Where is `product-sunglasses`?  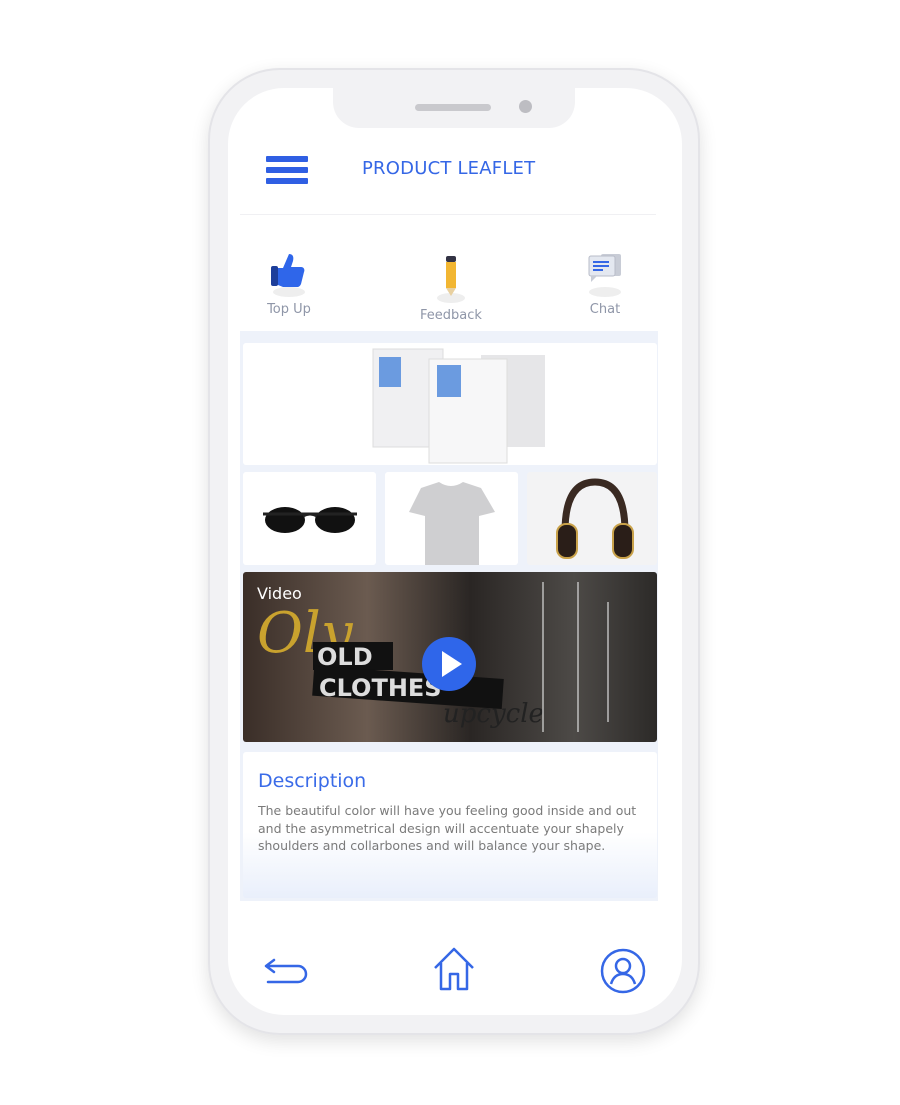 product-sunglasses is located at coordinates (309, 518).